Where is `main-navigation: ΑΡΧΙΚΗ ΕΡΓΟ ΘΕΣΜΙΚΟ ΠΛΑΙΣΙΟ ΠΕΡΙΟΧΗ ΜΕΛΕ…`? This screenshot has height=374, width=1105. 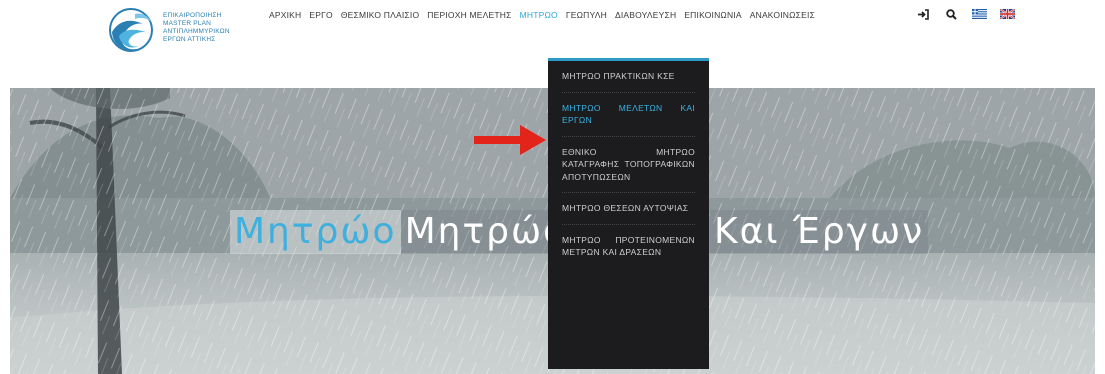 main-navigation: ΑΡΧΙΚΗ ΕΡΓΟ ΘΕΣΜΙΚΟ ΠΛΑΙΣΙΟ ΠΕΡΙΟΧΗ ΜΕΛΕ… is located at coordinates (546, 15).